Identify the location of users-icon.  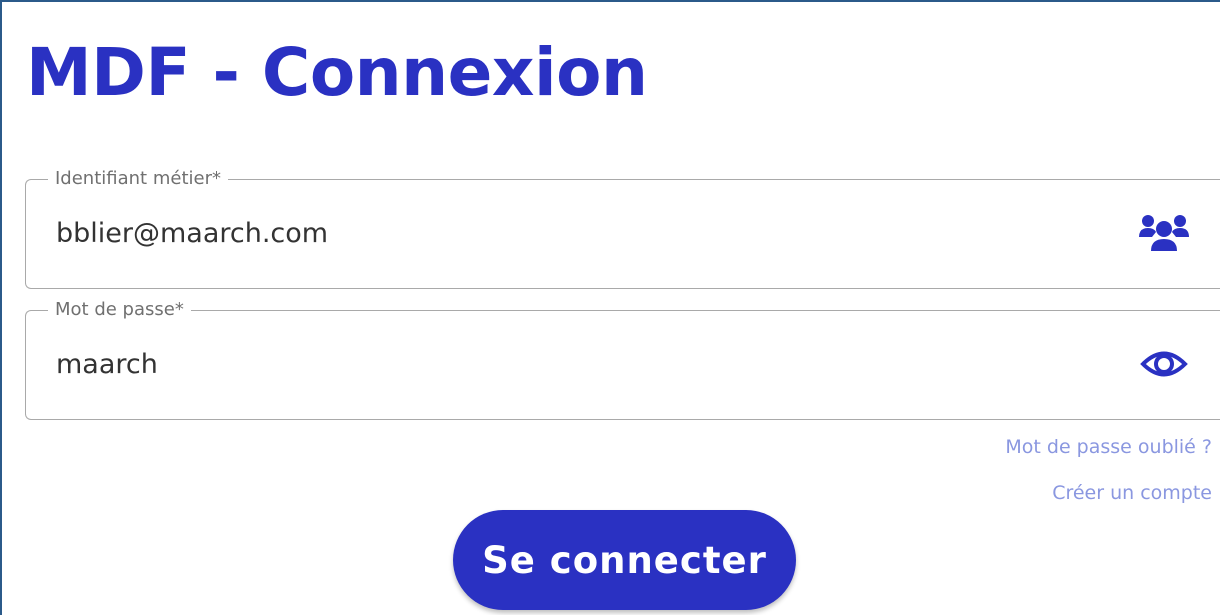
(1164, 233).